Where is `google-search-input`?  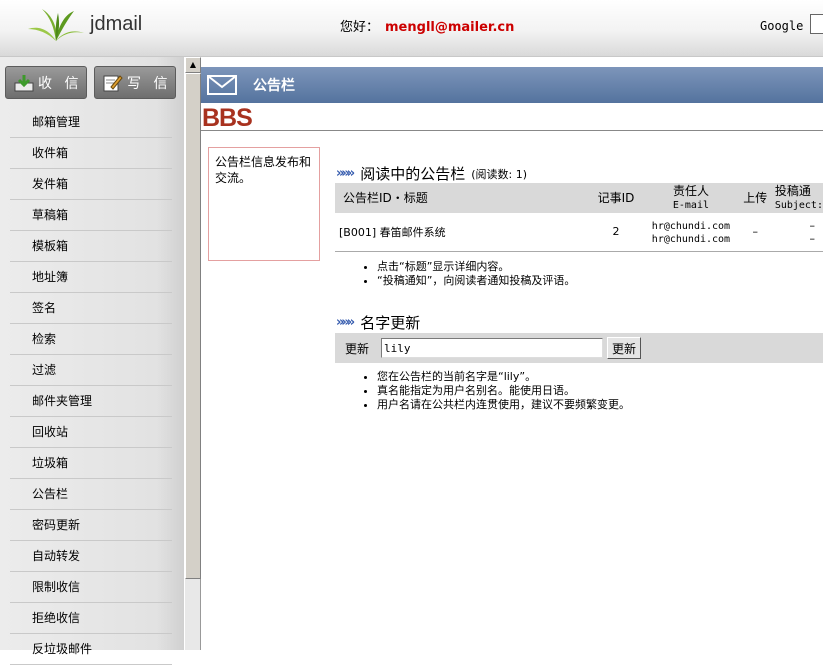 google-search-input is located at coordinates (816, 24).